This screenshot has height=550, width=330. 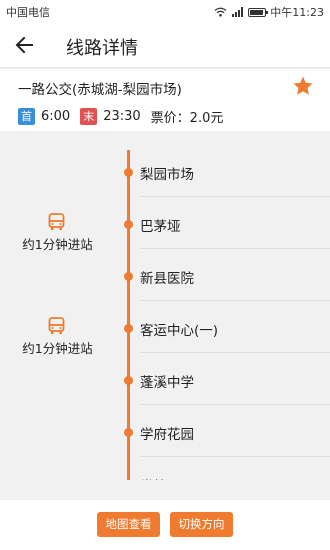 I want to click on fare: 票价：2.0元, so click(x=187, y=118).